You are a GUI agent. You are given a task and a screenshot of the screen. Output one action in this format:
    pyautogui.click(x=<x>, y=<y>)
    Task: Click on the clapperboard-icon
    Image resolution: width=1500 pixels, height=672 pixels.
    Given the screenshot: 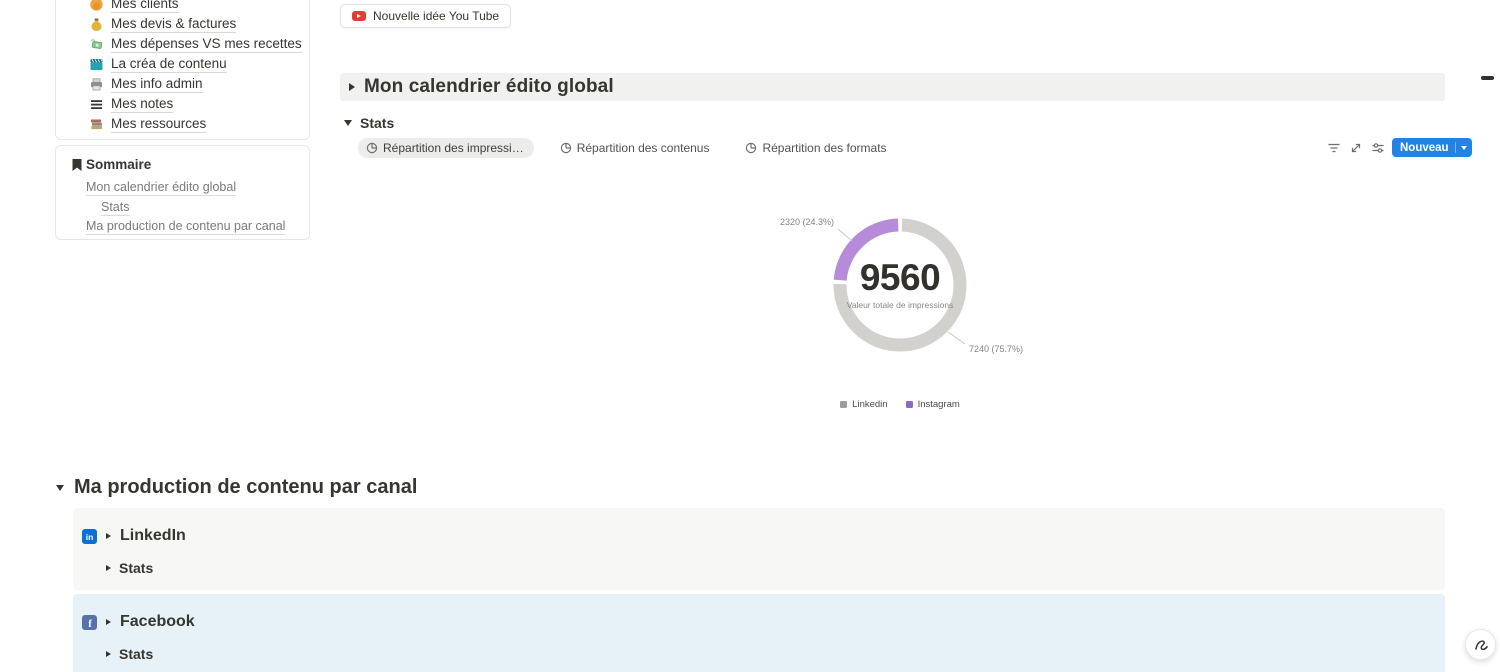 What is the action you would take?
    pyautogui.click(x=96, y=64)
    